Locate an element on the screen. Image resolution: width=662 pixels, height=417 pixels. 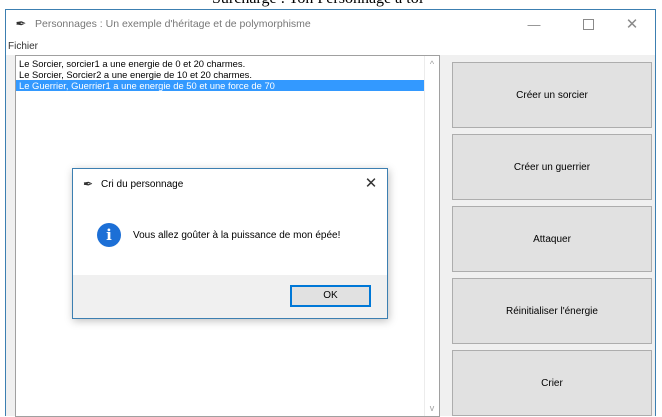
create-guerrier-label: Créer un guerrier is located at coordinates (552, 167).